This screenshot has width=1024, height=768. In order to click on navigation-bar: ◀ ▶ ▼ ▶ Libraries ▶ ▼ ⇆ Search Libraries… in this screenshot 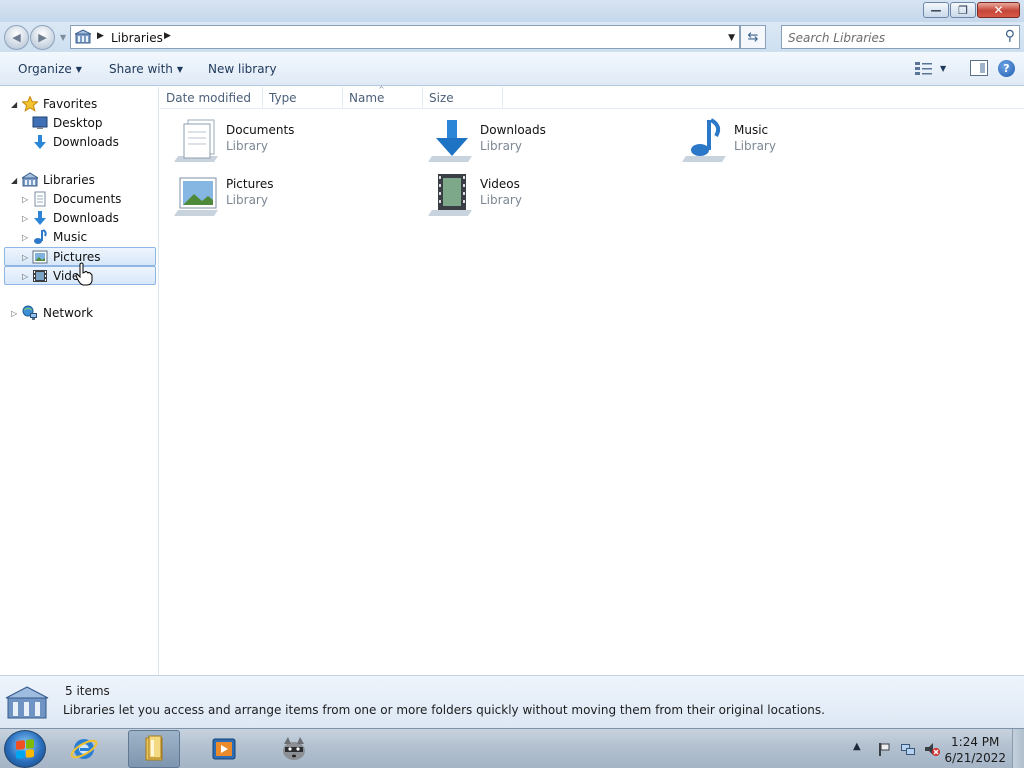, I will do `click(512, 37)`.